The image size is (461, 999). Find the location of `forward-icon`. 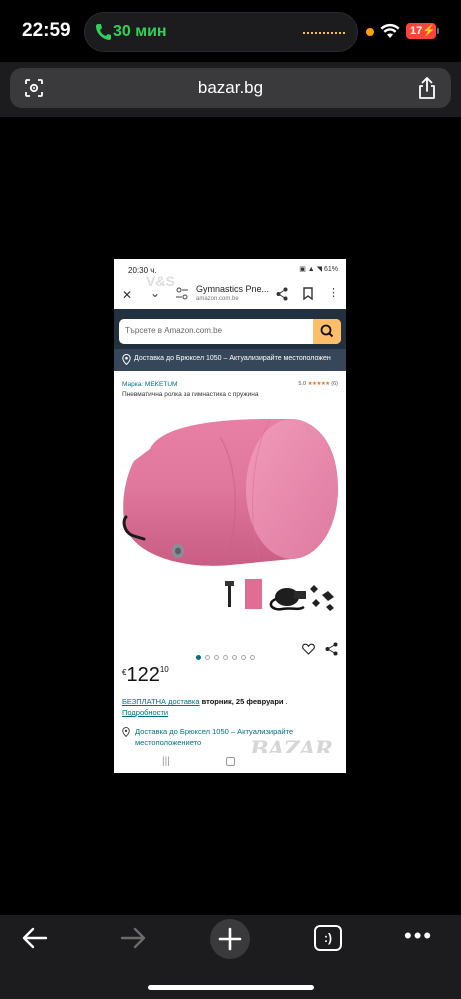

forward-icon is located at coordinates (133, 938).